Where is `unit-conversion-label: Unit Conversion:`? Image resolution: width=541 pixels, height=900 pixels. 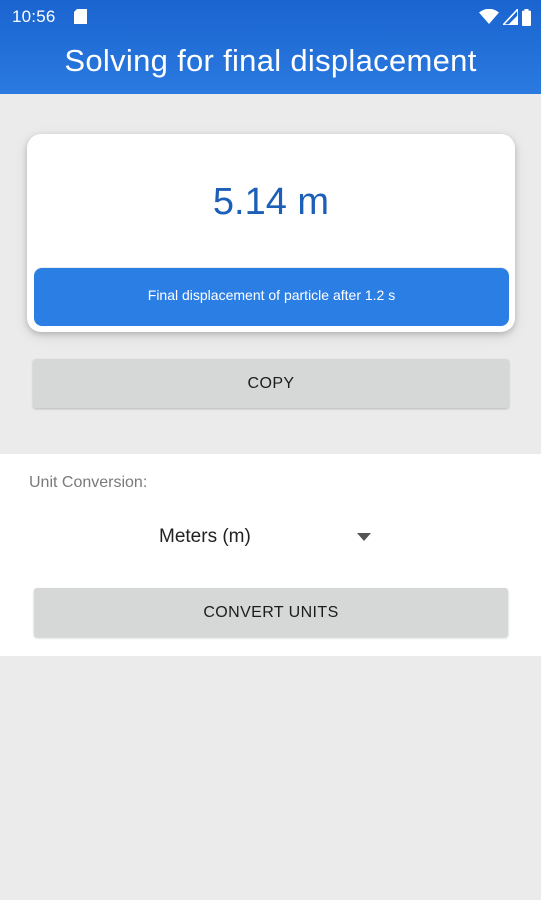 unit-conversion-label: Unit Conversion: is located at coordinates (88, 482).